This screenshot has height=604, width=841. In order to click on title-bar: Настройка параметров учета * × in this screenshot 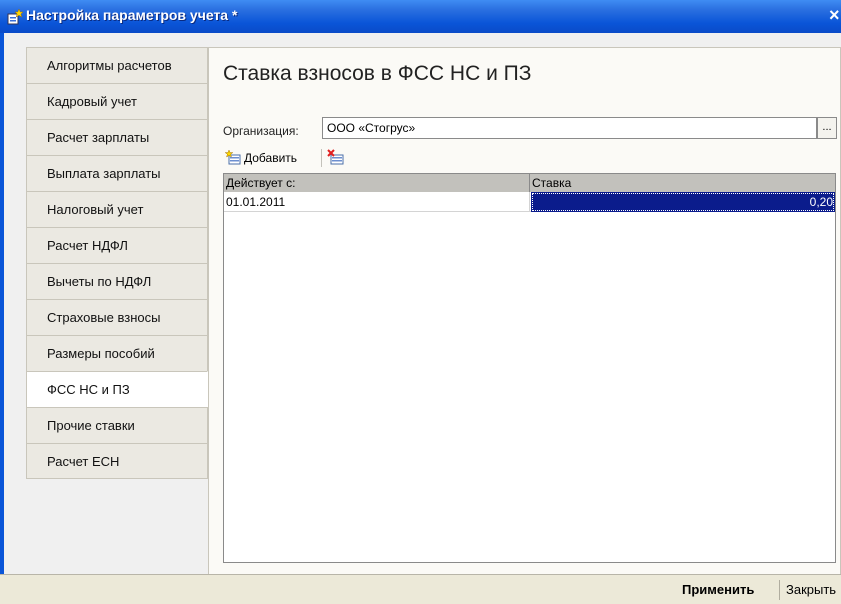, I will do `click(420, 16)`.